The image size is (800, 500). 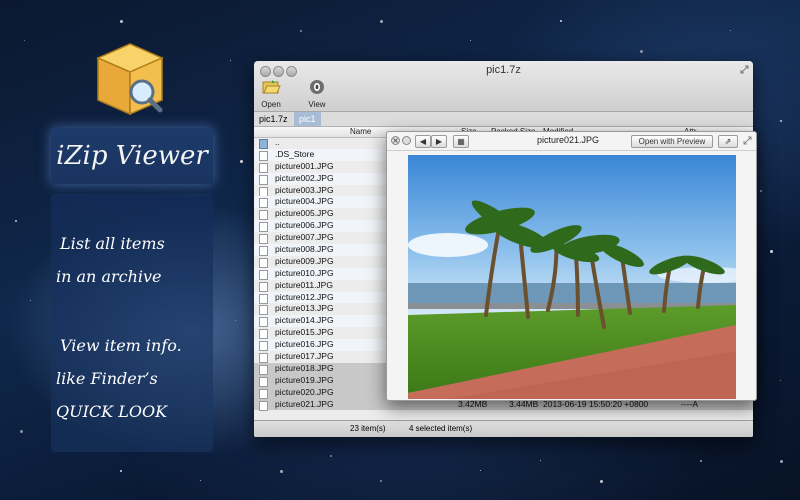 What do you see at coordinates (304, 379) in the screenshot?
I see `file-name: picture019.JPG` at bounding box center [304, 379].